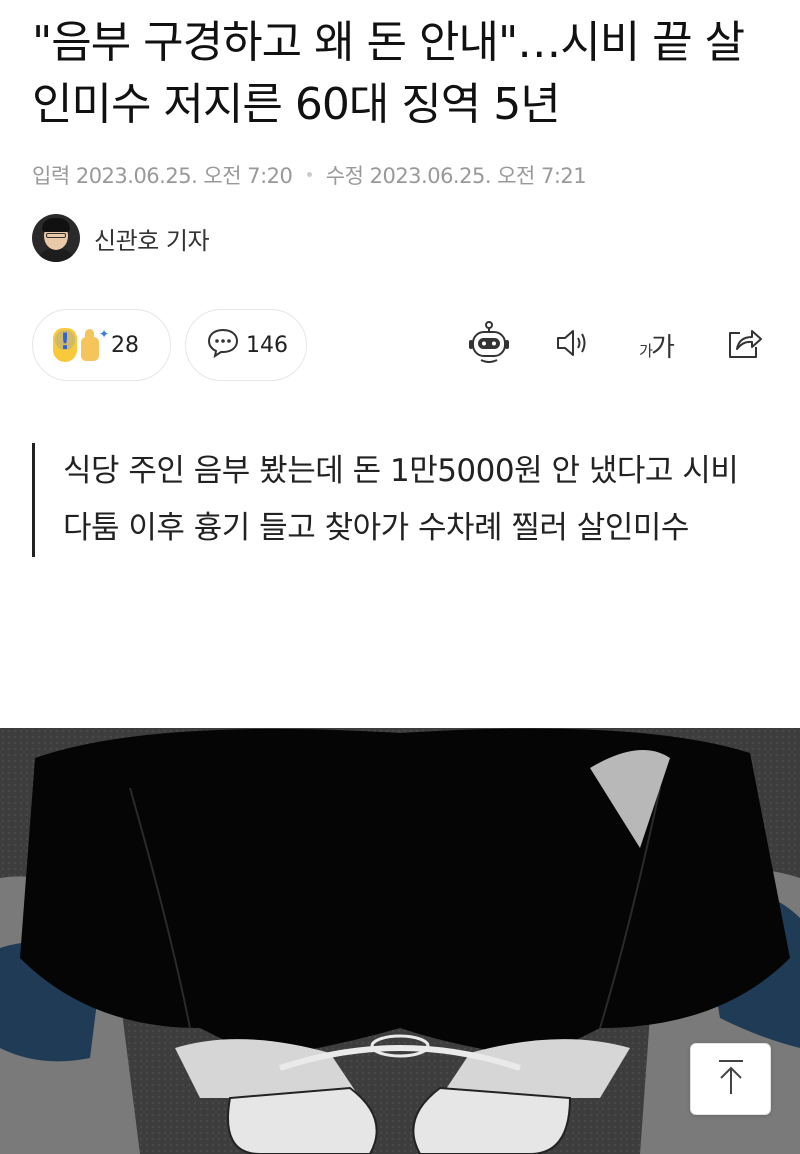 The height and width of the screenshot is (1154, 800). I want to click on speech-bubble-icon, so click(223, 345).